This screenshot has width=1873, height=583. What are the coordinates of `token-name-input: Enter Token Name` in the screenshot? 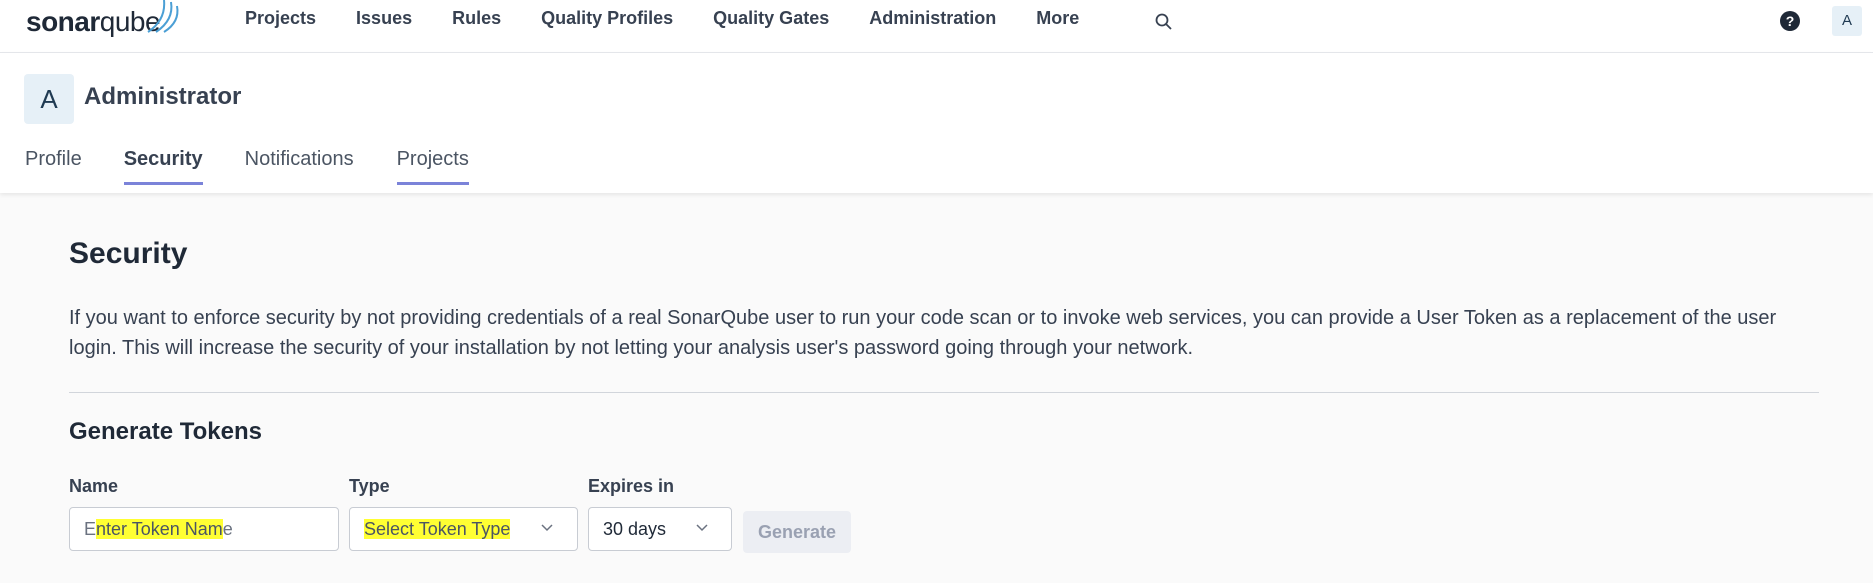 It's located at (204, 529).